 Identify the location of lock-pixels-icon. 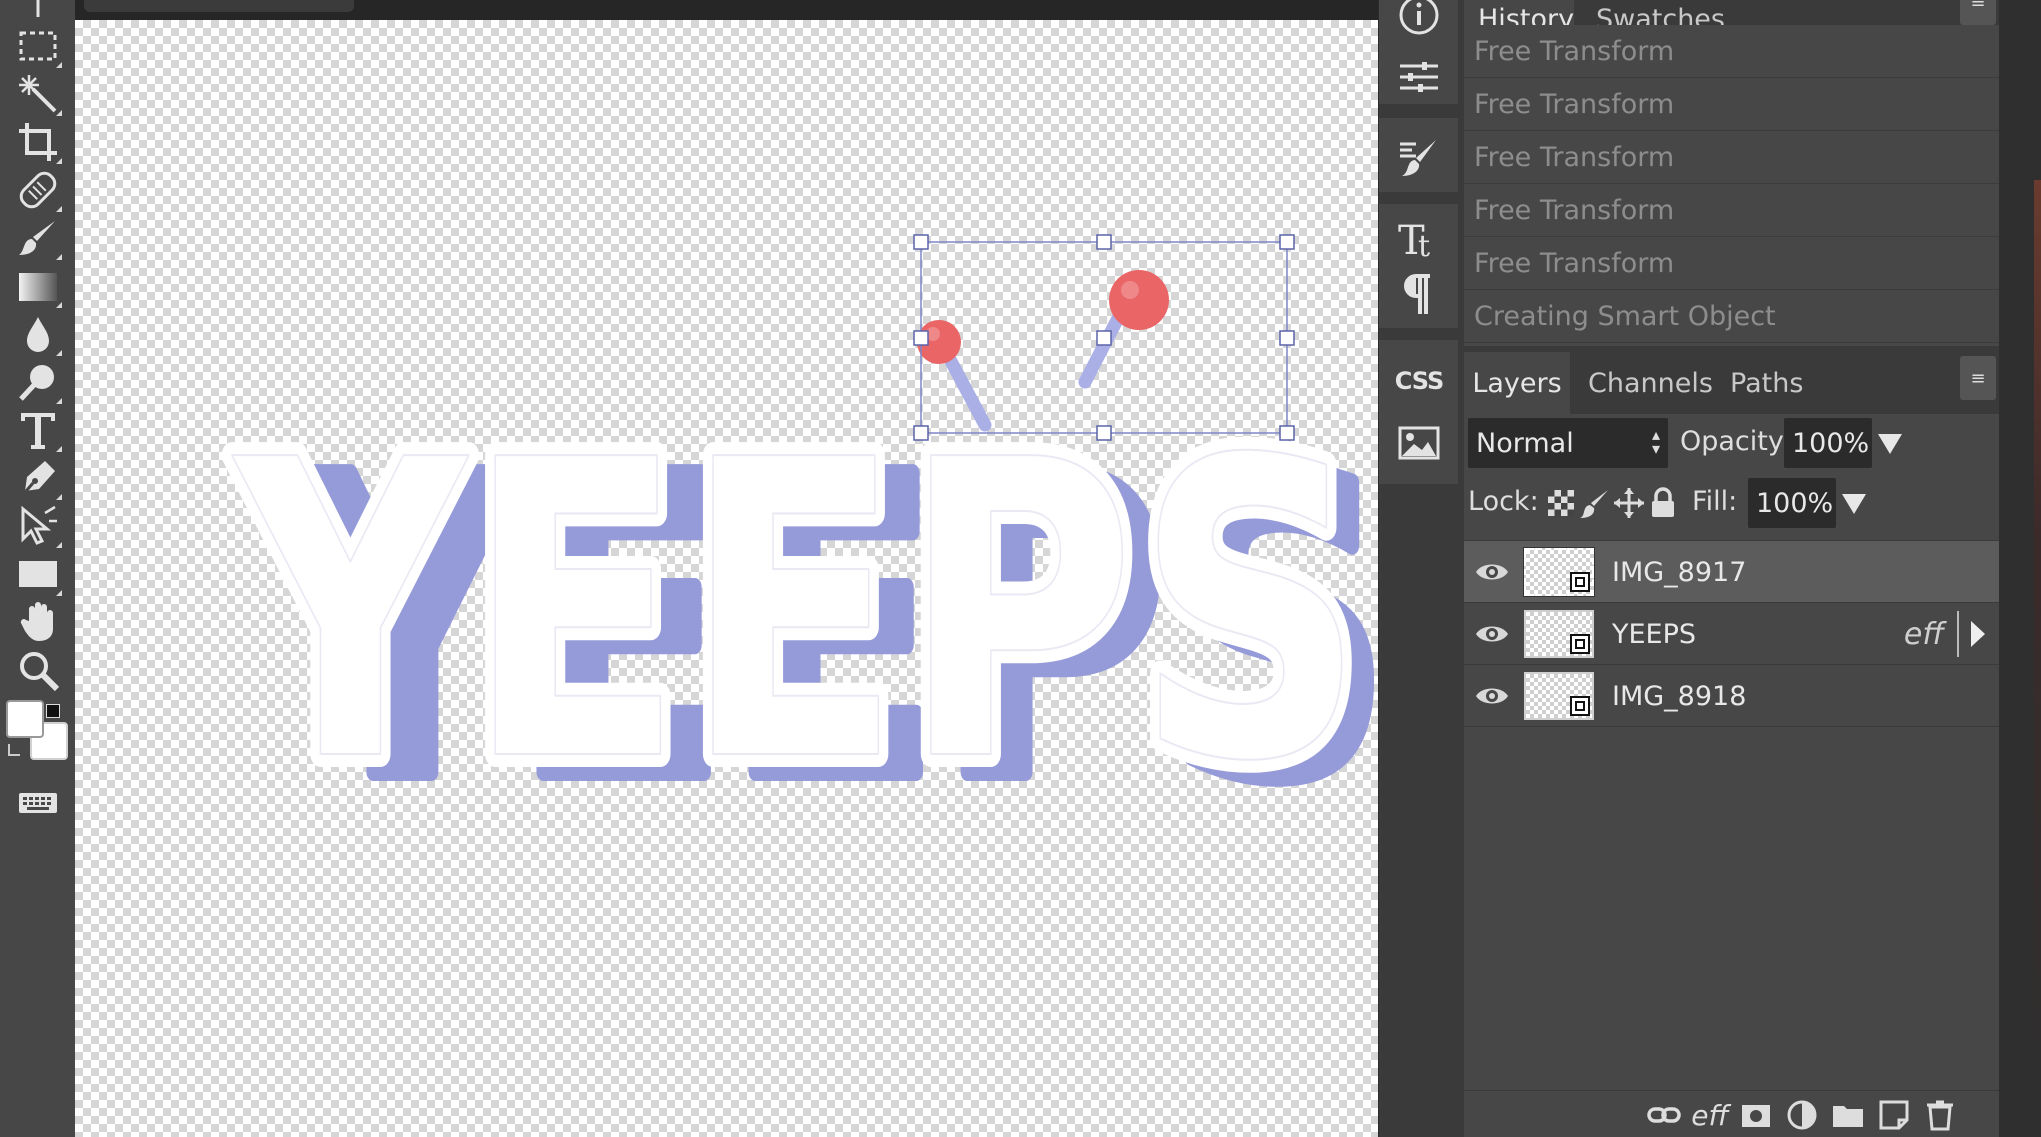
(1595, 503).